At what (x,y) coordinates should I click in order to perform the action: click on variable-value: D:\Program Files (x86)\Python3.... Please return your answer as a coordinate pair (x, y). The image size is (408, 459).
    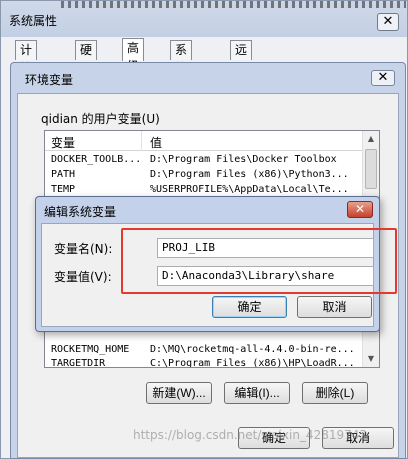
    Looking at the image, I should click on (249, 174).